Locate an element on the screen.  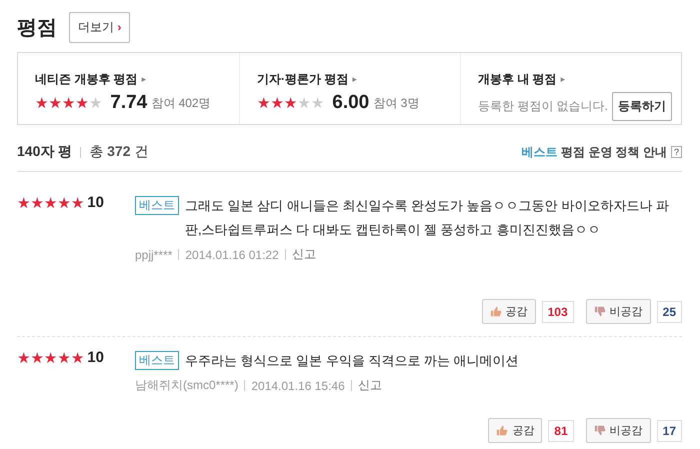
rating-label: 기자·평론가 평점 is located at coordinates (302, 79).